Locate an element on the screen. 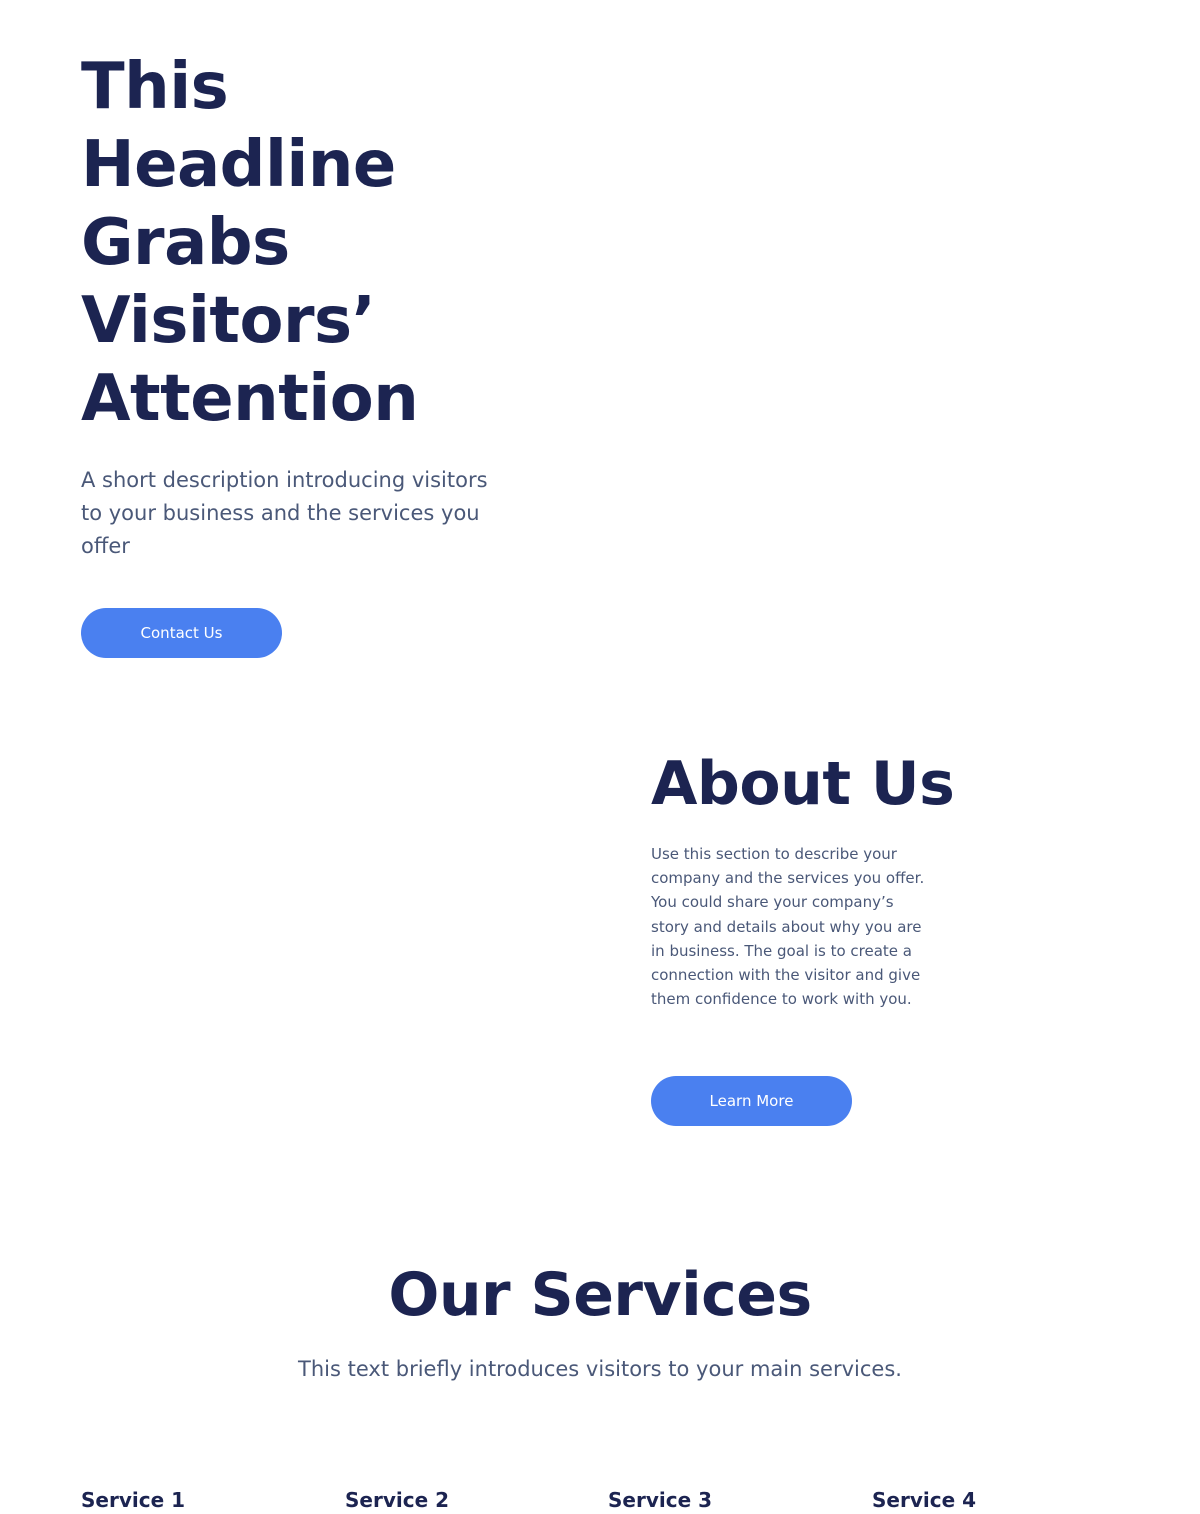  hero-headline-line: Visitors’ is located at coordinates (228, 321).